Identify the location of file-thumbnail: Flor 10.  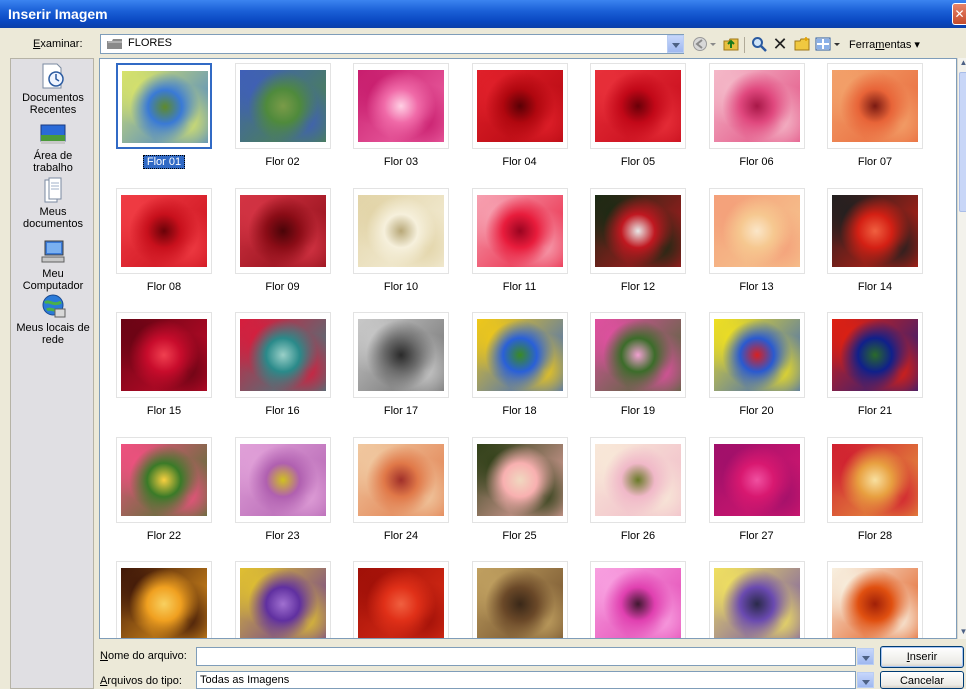
(397, 243).